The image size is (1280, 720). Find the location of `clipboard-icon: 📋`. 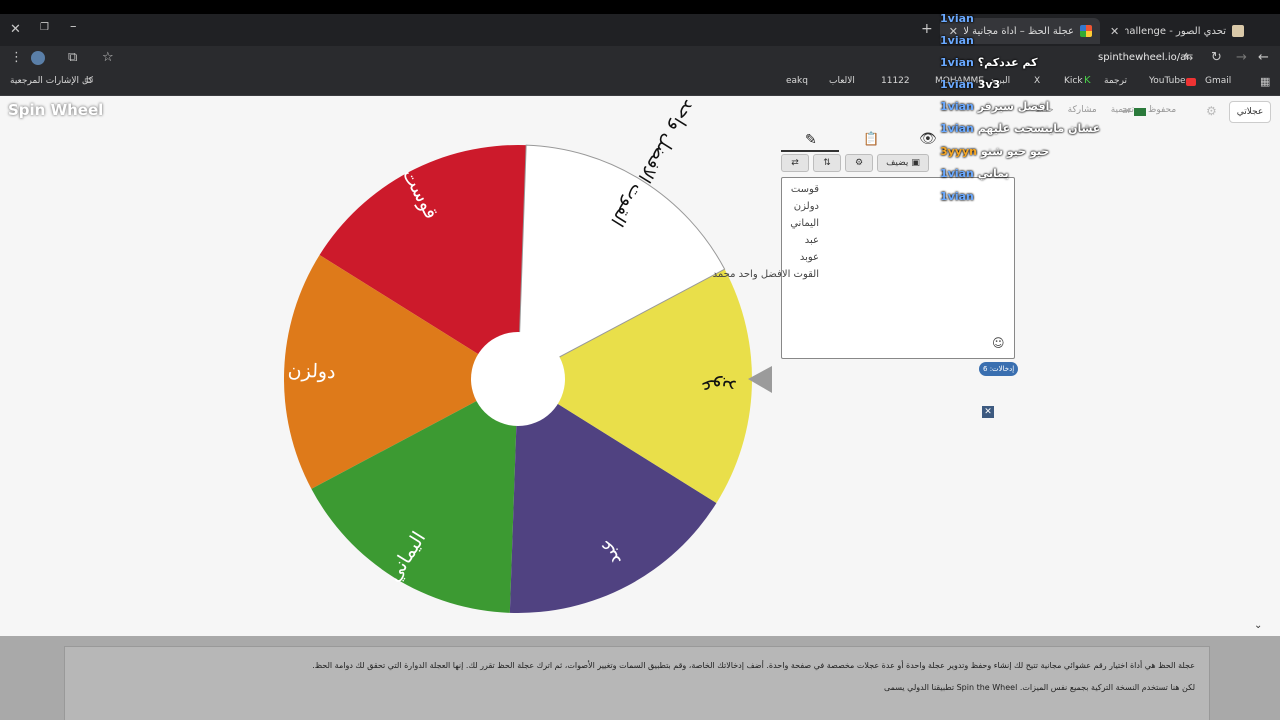

clipboard-icon: 📋 is located at coordinates (871, 139).